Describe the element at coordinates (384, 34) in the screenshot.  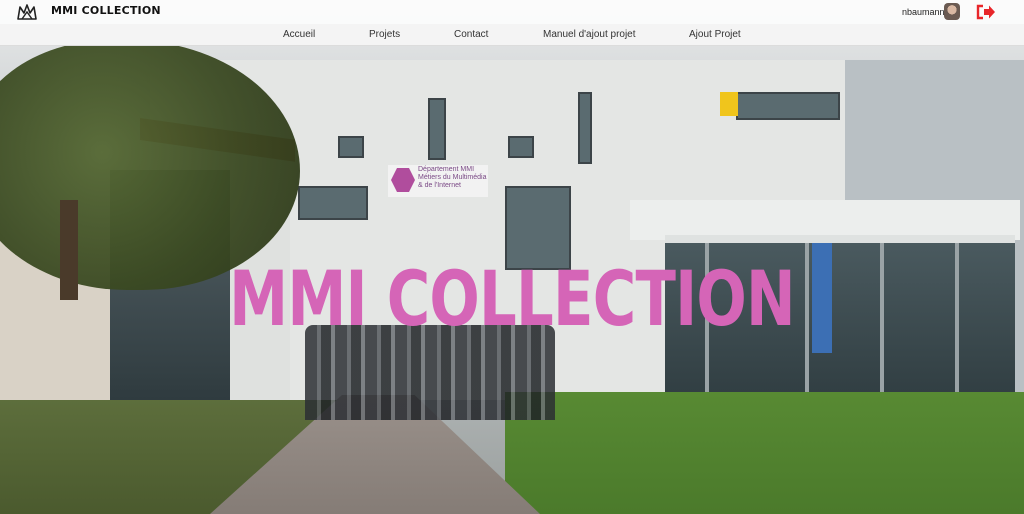
I see `nav-item-projets: Projets` at that location.